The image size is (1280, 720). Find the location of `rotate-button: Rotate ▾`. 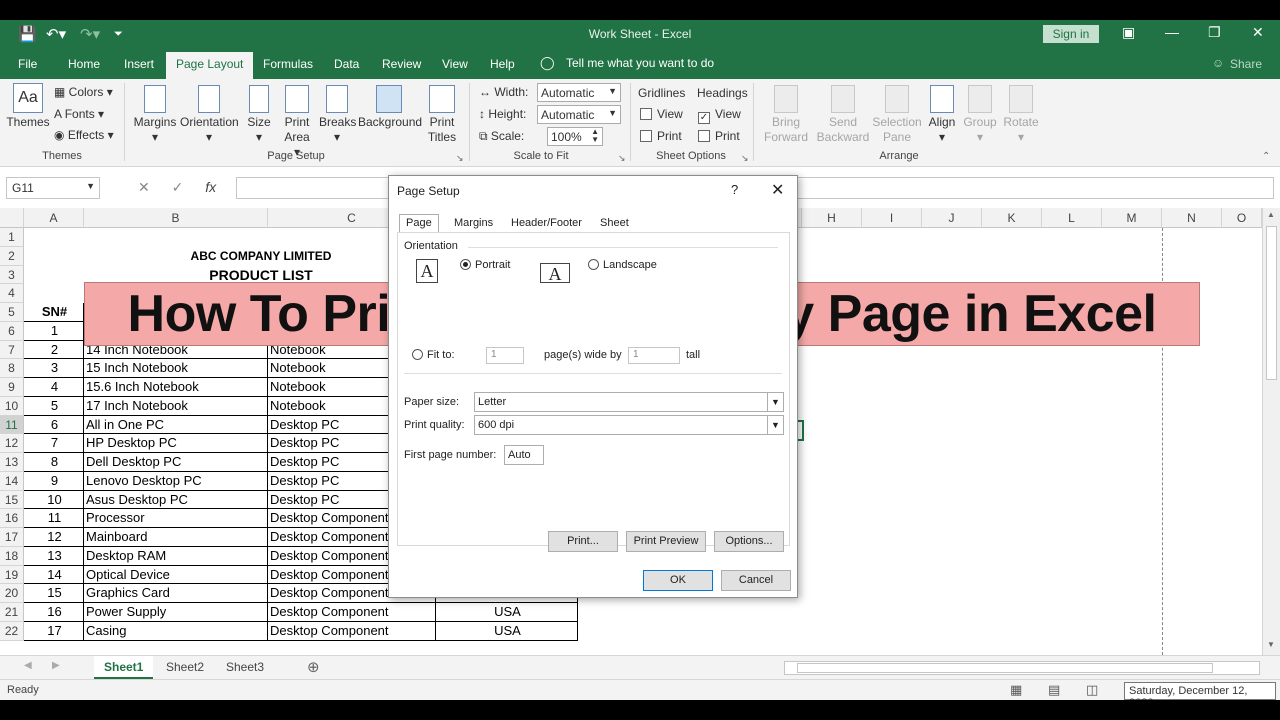

rotate-button: Rotate ▾ is located at coordinates (1021, 115).